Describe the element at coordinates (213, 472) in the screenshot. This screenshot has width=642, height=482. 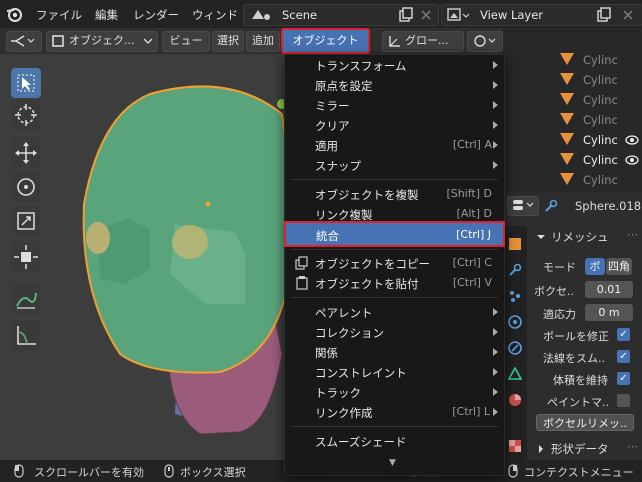
I see `status-box-select-hint: ボックス選択` at that location.